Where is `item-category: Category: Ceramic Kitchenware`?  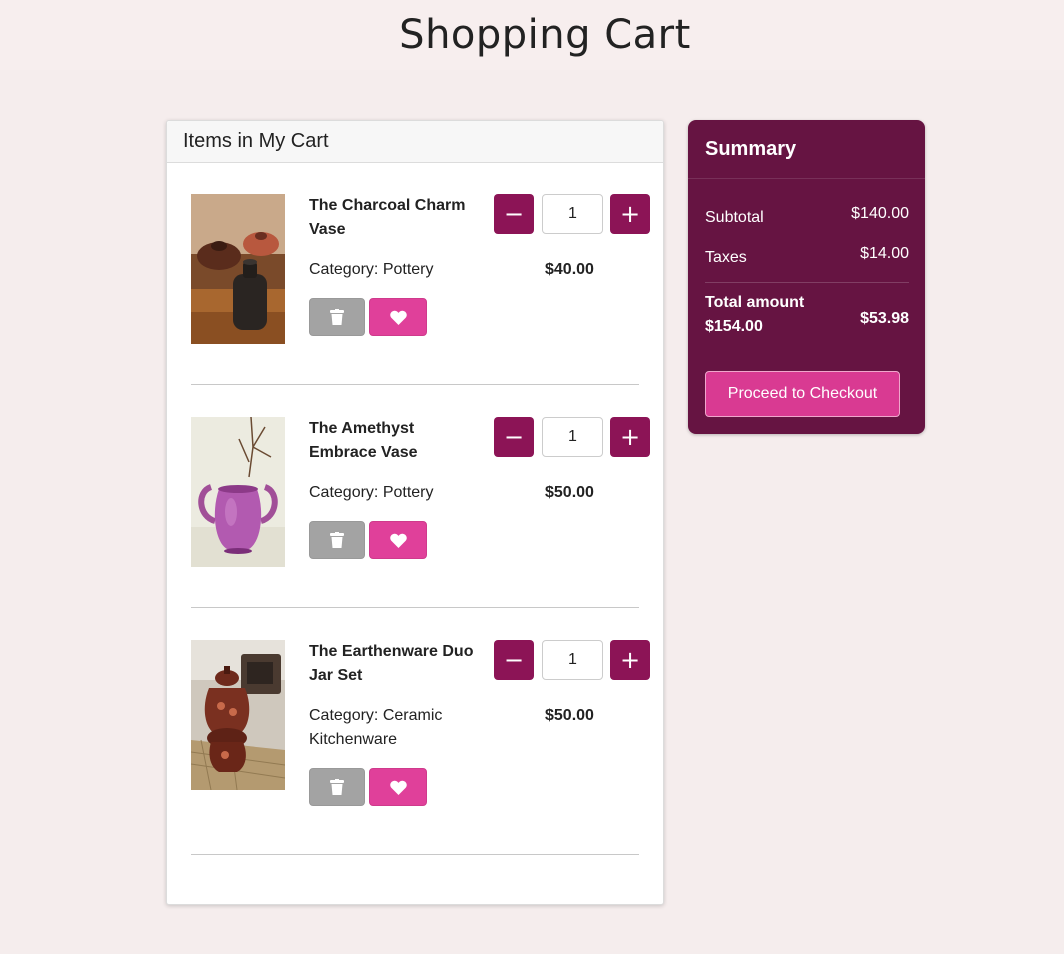 item-category: Category: Ceramic Kitchenware is located at coordinates (376, 727).